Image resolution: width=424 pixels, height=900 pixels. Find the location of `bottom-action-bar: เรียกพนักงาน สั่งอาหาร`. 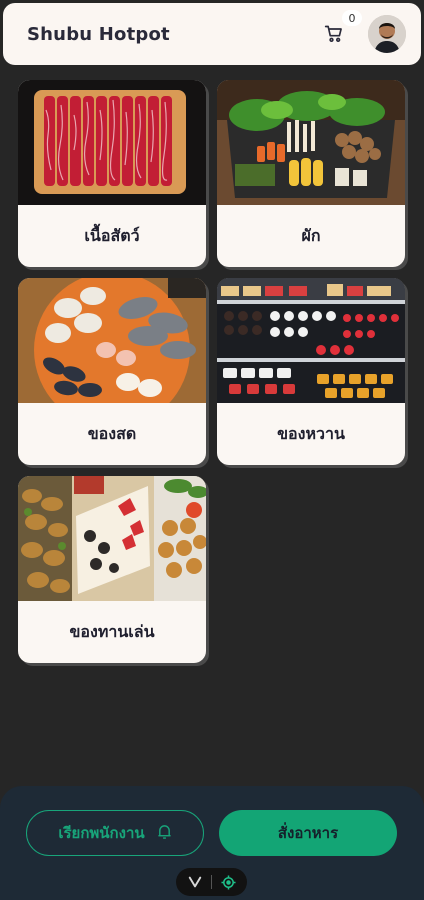

bottom-action-bar: เรียกพนักงาน สั่งอาหาร is located at coordinates (212, 843).